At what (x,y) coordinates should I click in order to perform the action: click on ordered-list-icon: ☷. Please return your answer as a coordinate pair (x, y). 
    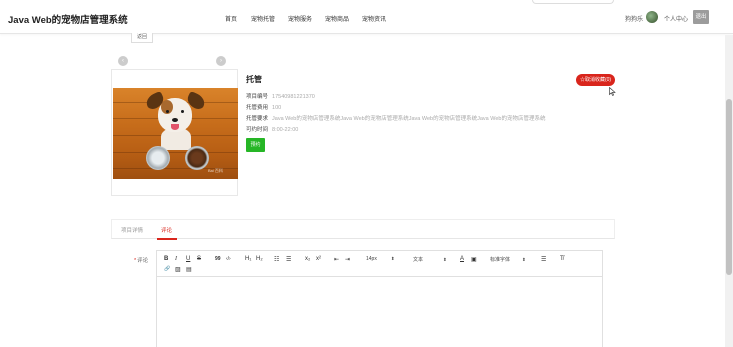
    Looking at the image, I should click on (276, 259).